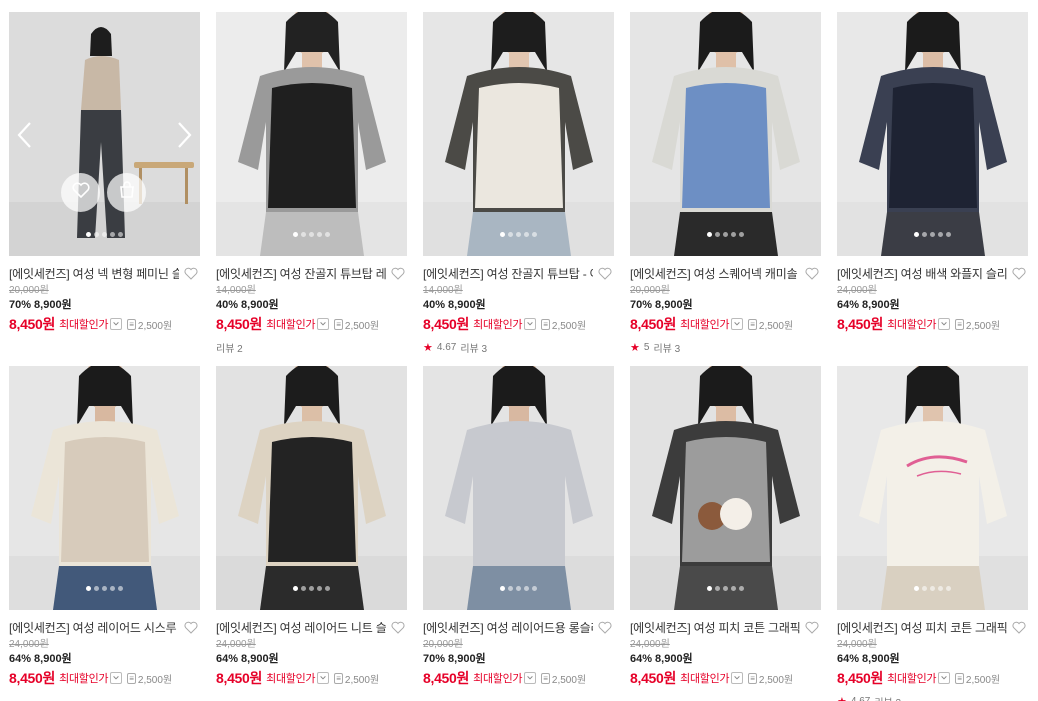 Image resolution: width=1038 pixels, height=701 pixels. What do you see at coordinates (508, 273) in the screenshot?
I see `product-title: [에잇세컨즈] 여성 잔골지 튜브탑 - 아이보리` at bounding box center [508, 273].